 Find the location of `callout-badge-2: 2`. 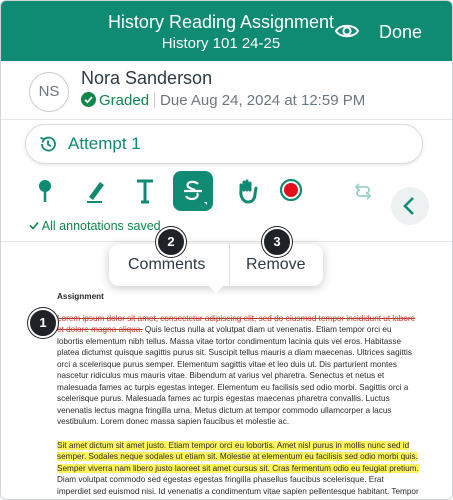

callout-badge-2: 2 is located at coordinates (171, 242).